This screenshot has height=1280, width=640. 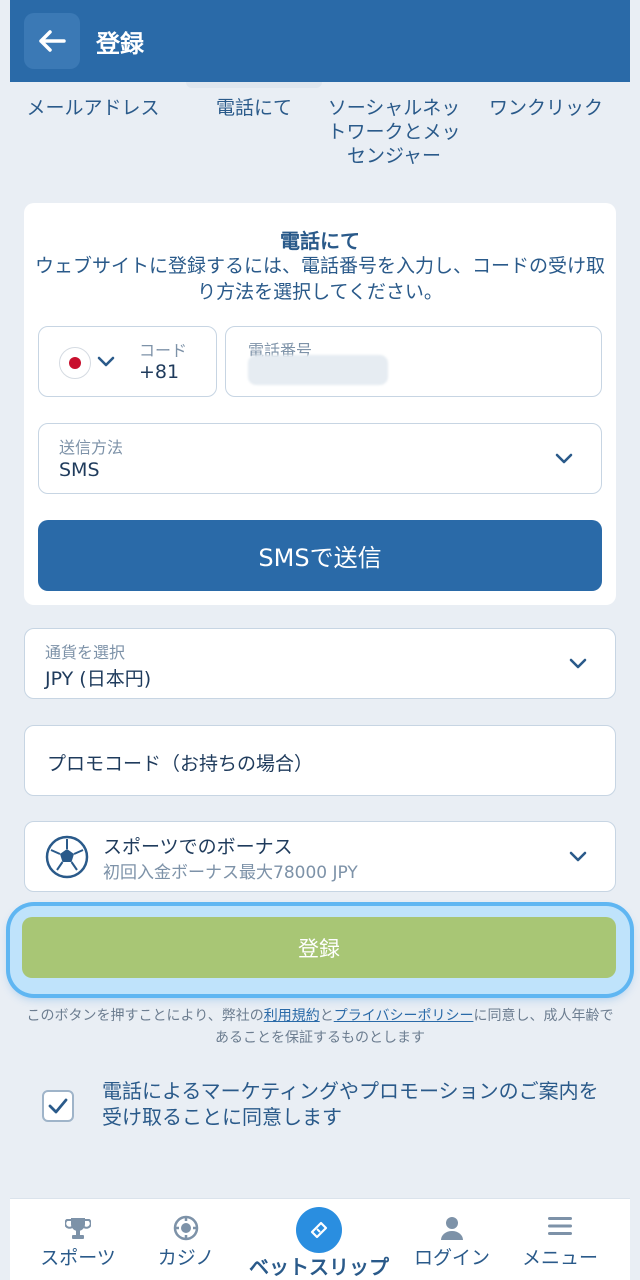 I want to click on nav-menu-label: メニュー, so click(x=559, y=1258).